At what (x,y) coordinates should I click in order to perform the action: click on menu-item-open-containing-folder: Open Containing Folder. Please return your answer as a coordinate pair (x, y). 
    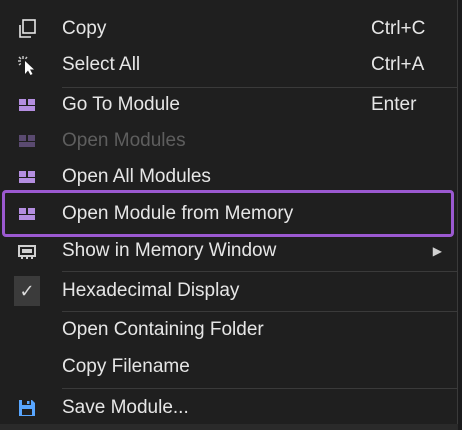
    Looking at the image, I should click on (229, 330).